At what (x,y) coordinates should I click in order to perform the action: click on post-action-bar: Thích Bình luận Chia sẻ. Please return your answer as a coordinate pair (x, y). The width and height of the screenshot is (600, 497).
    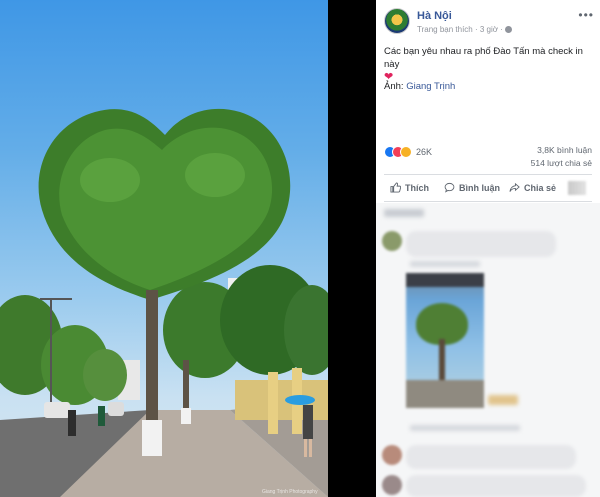
    Looking at the image, I should click on (488, 189).